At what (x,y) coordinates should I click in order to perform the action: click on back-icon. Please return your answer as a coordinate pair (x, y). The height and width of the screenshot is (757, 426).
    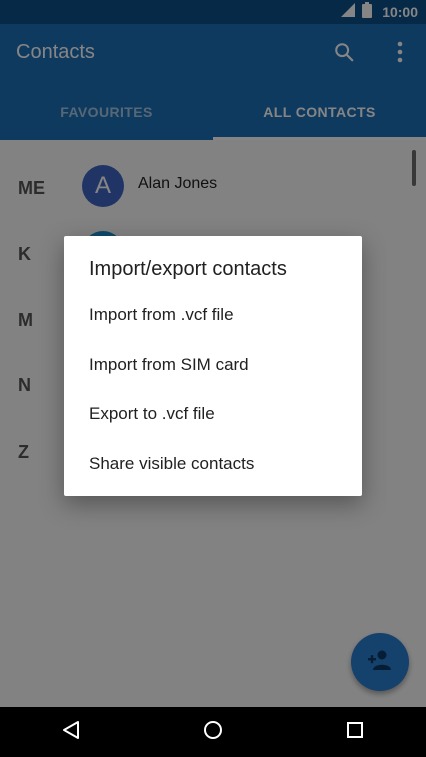
    Looking at the image, I should click on (71, 732).